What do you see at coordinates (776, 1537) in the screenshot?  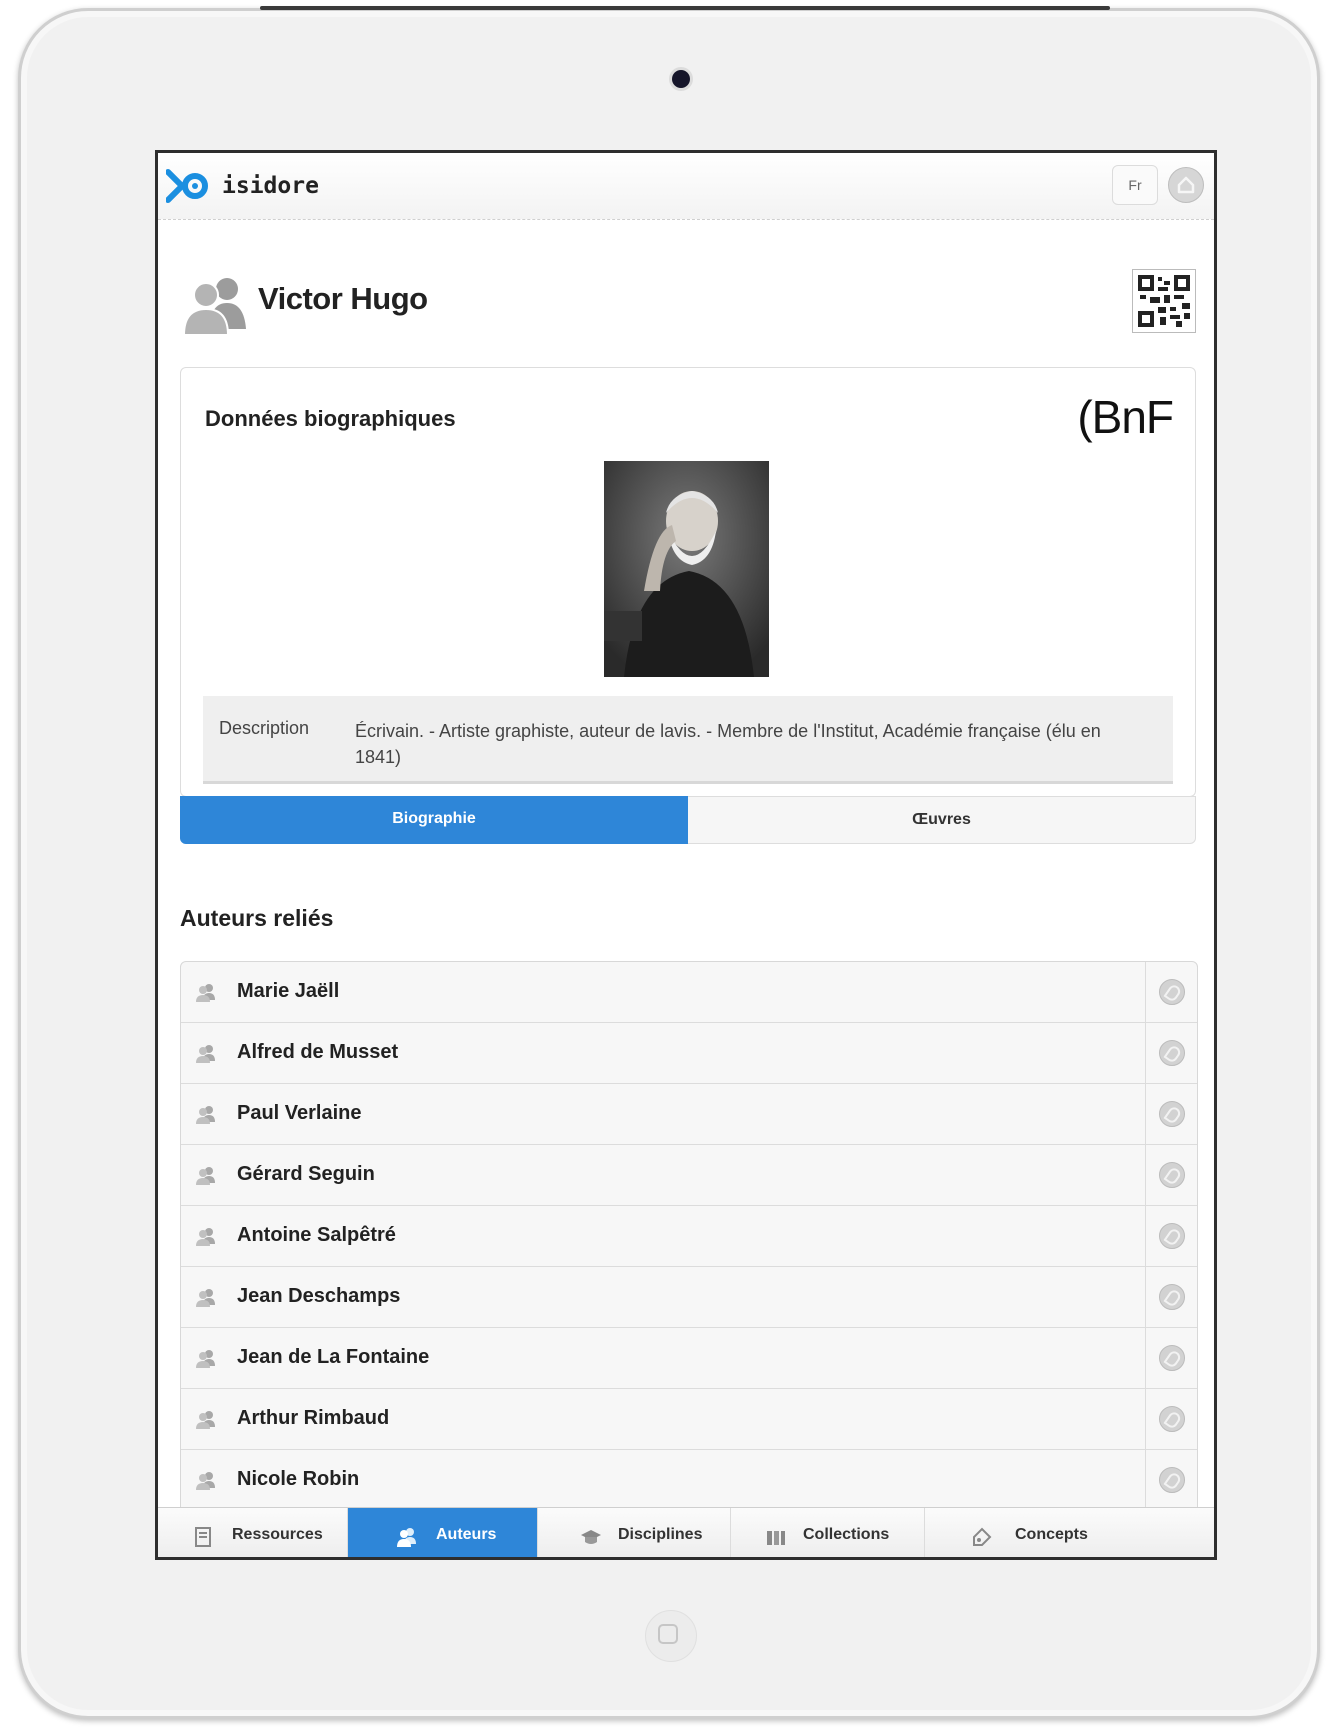 I see `collection-icon` at bounding box center [776, 1537].